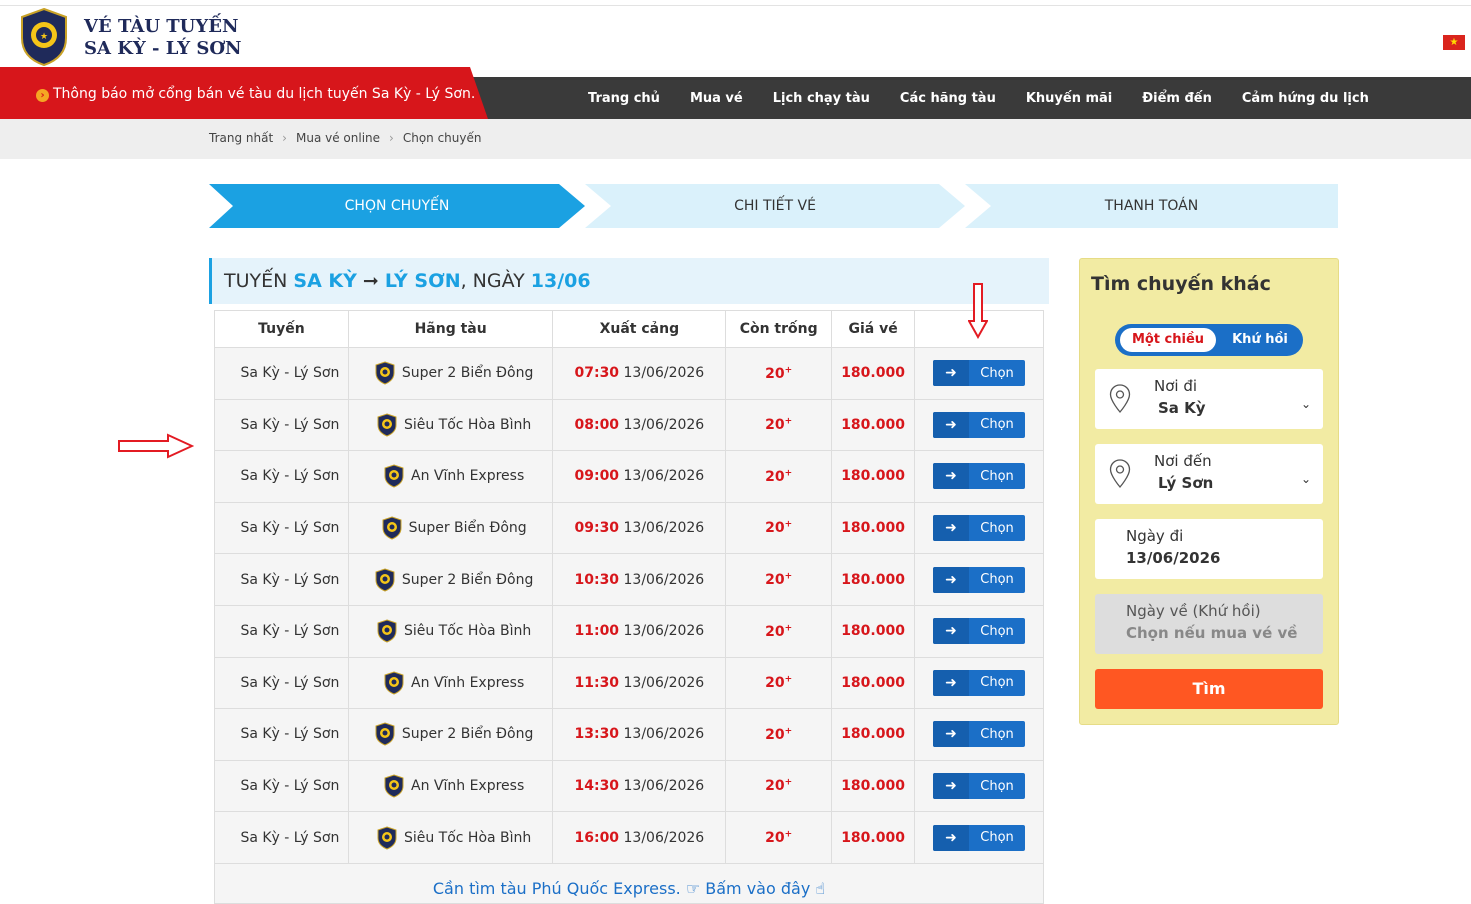  I want to click on brand-title: VÉ TÀU TUYẾN SA KỲ - LÝ SƠN, so click(162, 38).